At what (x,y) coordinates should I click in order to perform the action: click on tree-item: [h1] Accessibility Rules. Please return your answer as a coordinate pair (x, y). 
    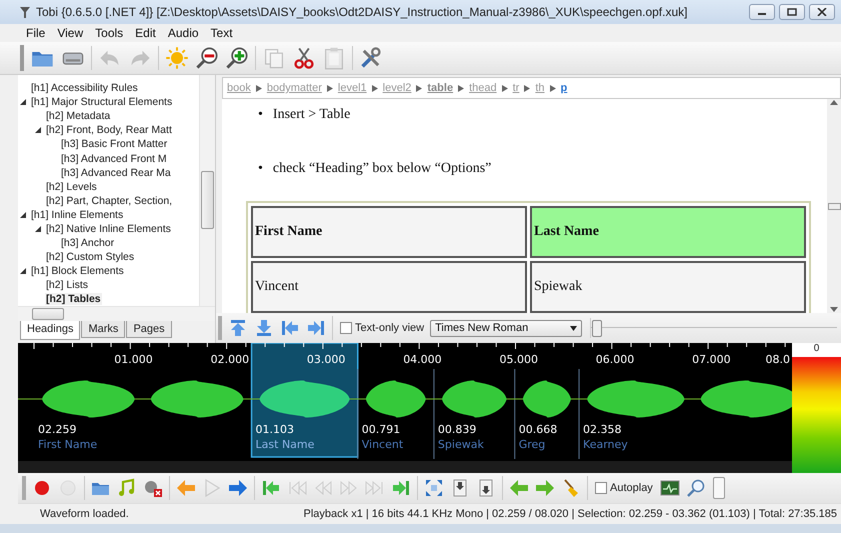
    Looking at the image, I should click on (84, 88).